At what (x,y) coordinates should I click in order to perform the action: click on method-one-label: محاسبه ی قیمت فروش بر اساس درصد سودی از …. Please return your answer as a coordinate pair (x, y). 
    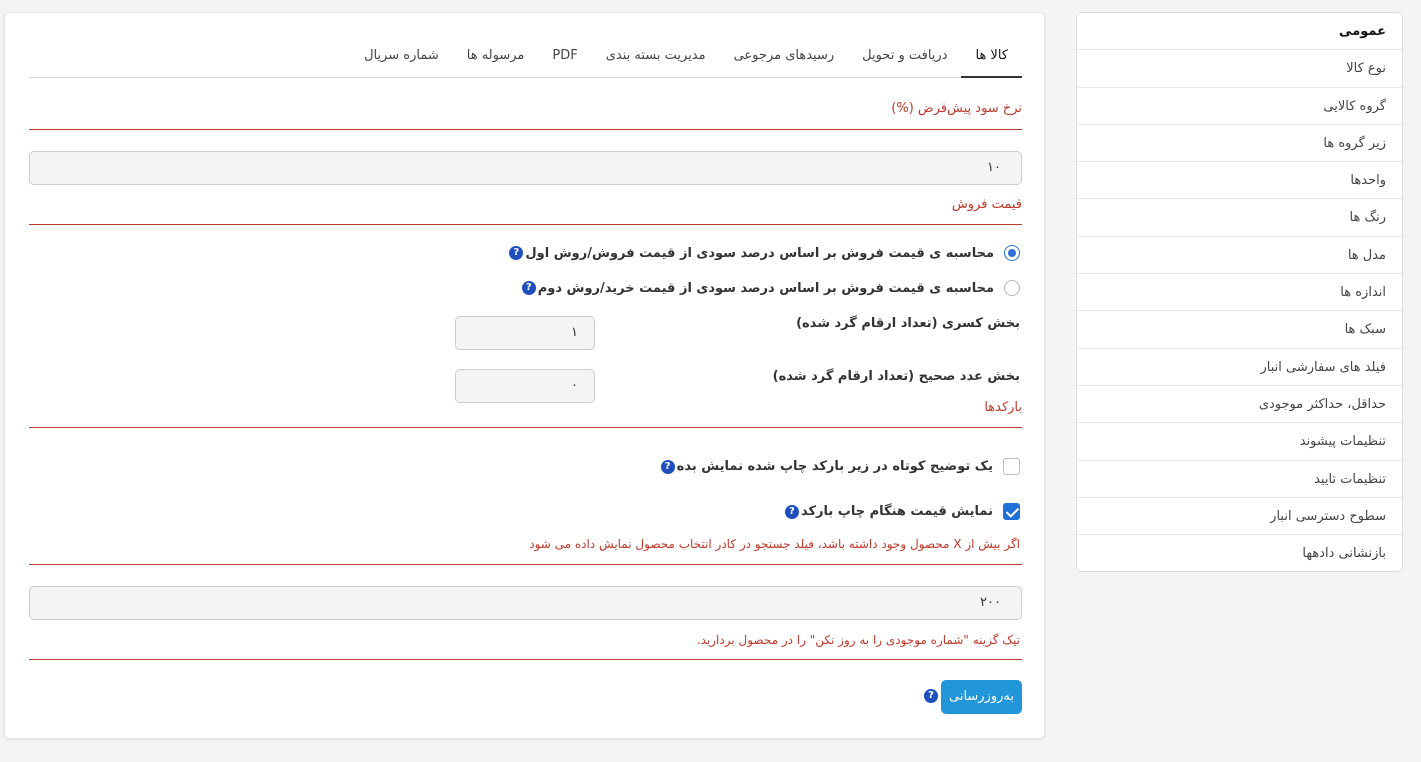
    Looking at the image, I should click on (759, 253).